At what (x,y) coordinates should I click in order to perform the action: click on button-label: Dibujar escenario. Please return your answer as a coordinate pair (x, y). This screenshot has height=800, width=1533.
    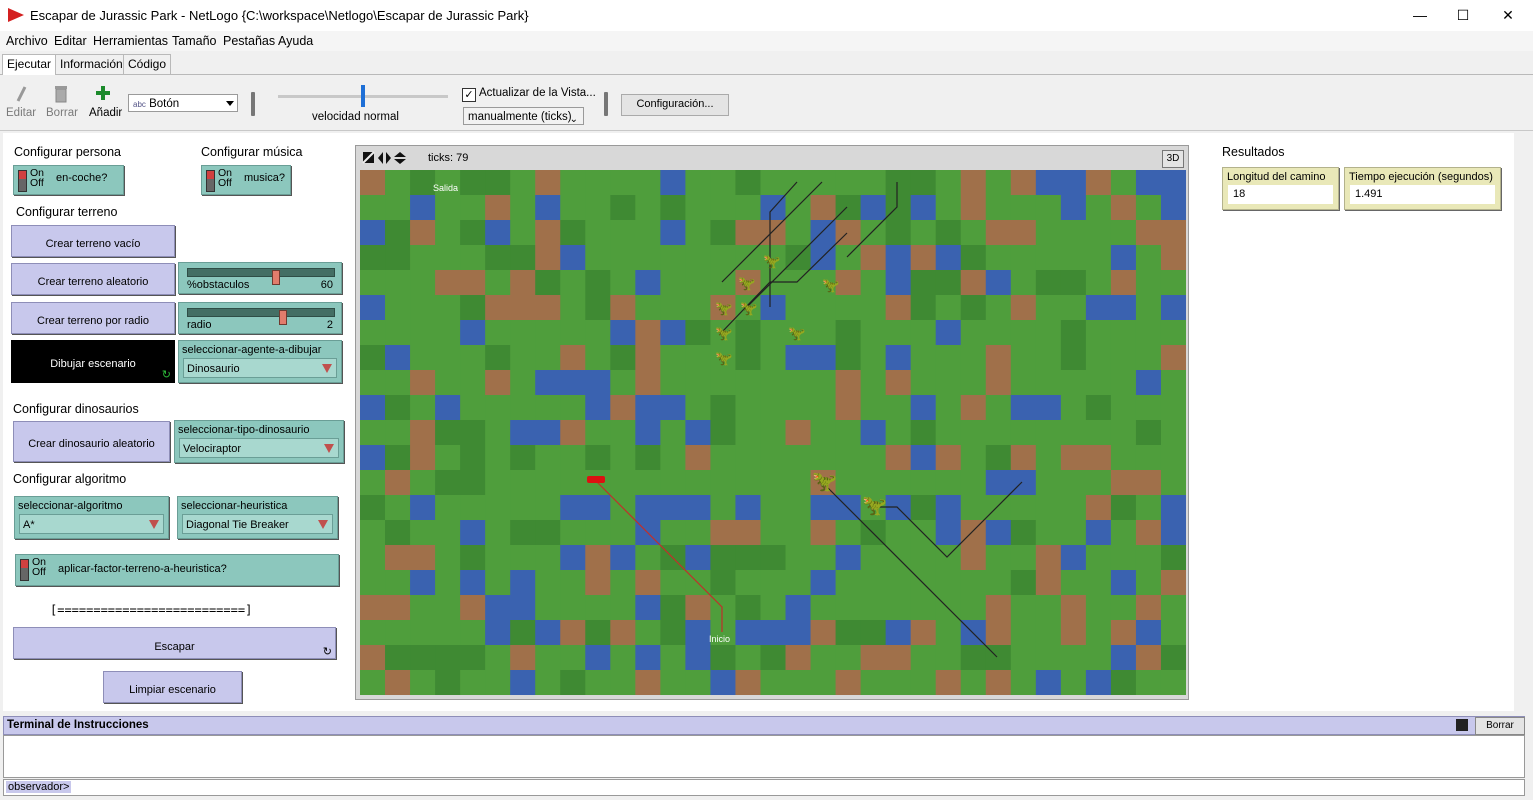
    Looking at the image, I should click on (93, 364).